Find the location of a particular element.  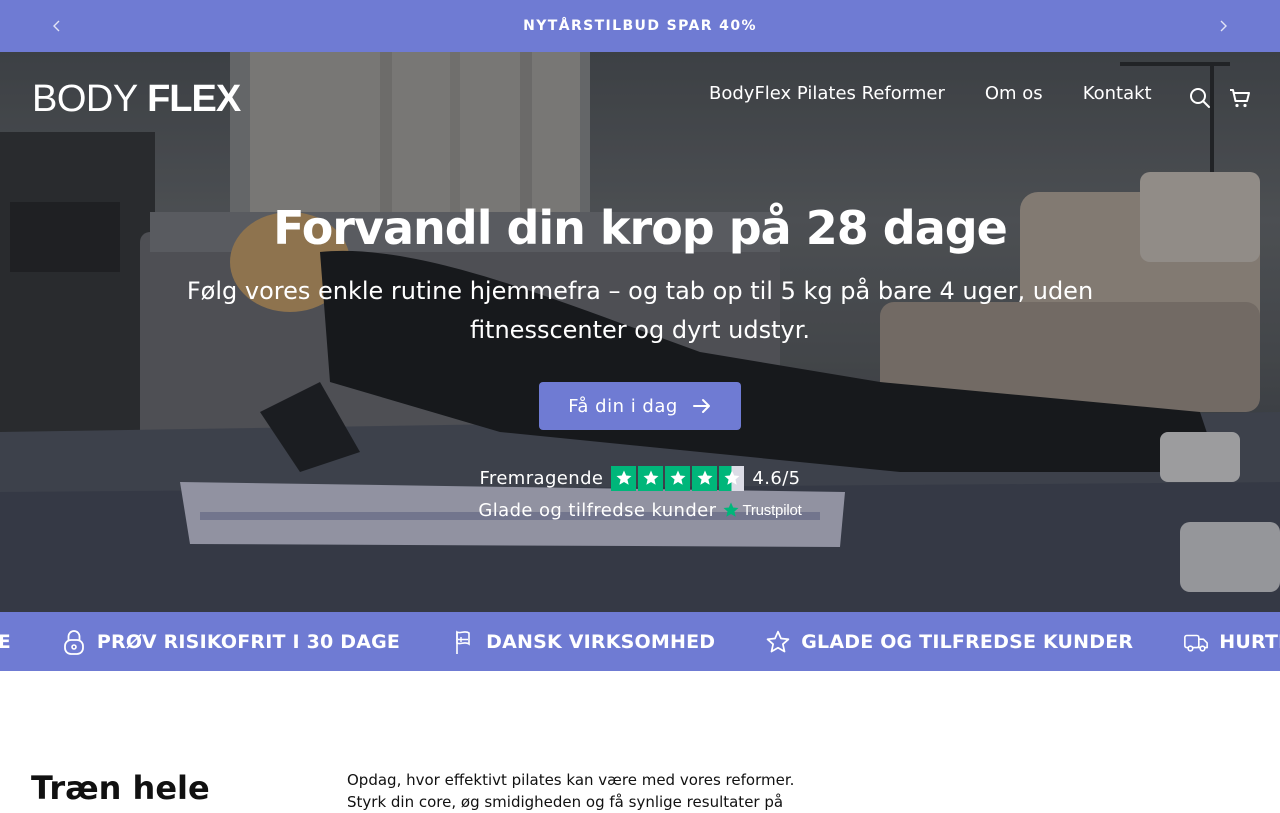

search-button is located at coordinates (1200, 98).